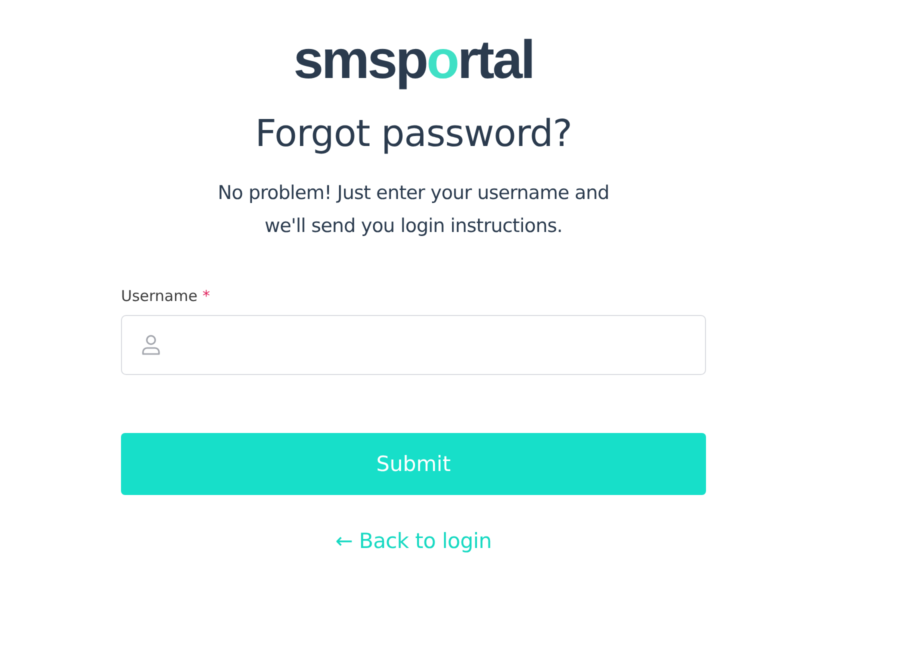  Describe the element at coordinates (413, 60) in the screenshot. I see `logo: smsportal` at that location.